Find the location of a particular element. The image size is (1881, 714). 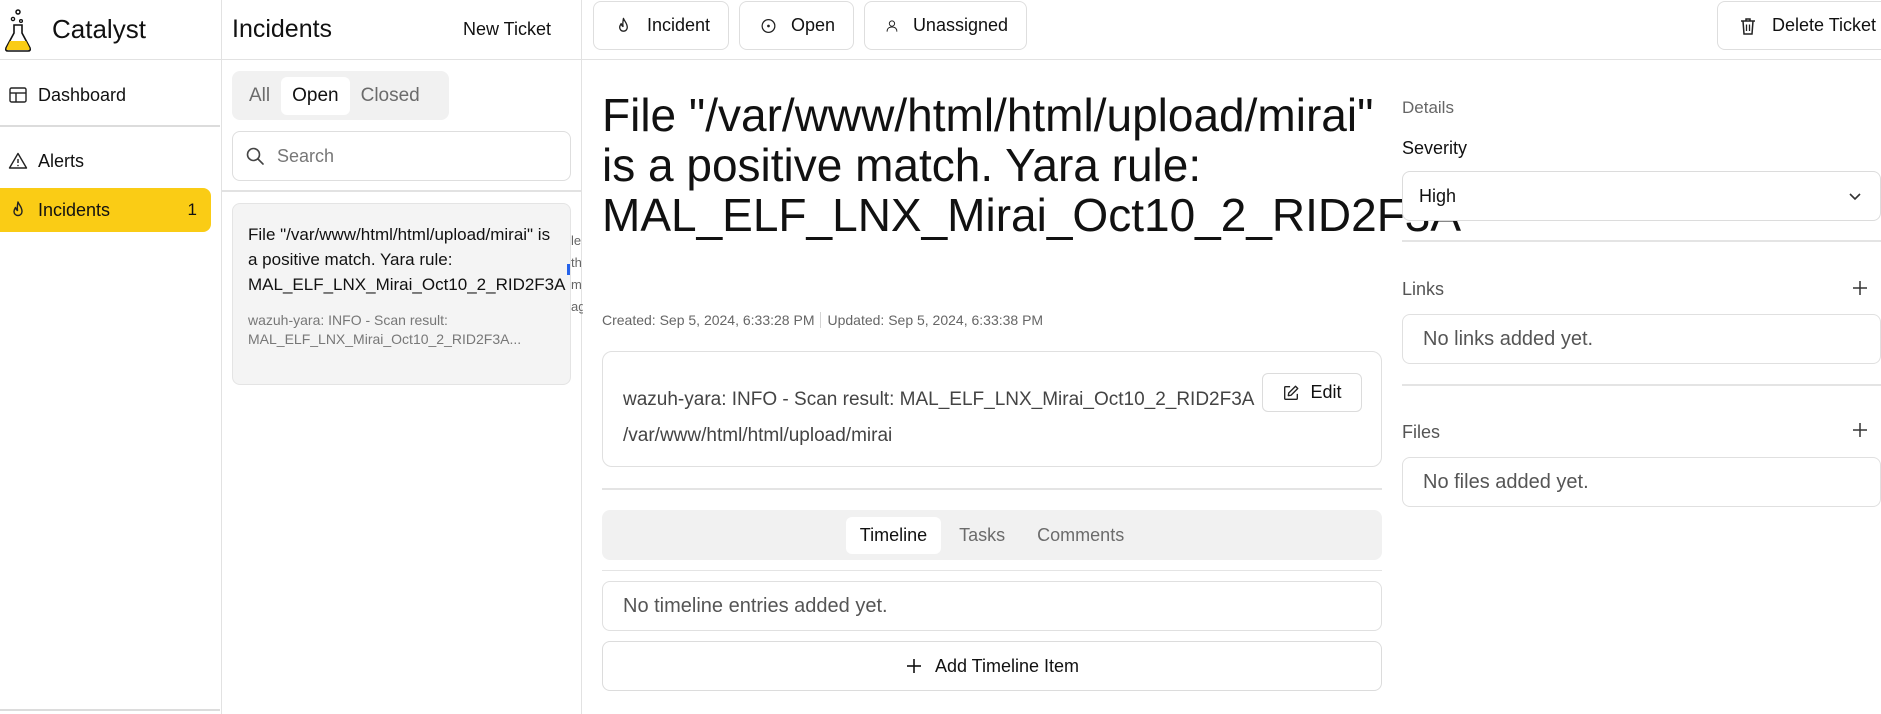

new-ticket-button: New Ticket is located at coordinates (507, 29).